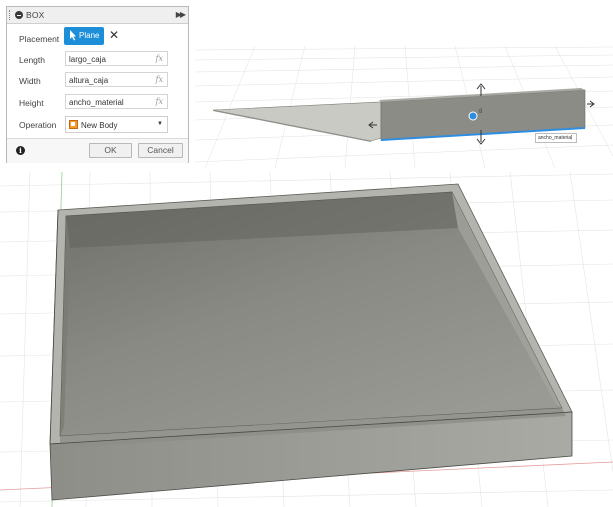 The width and height of the screenshot is (613, 507). What do you see at coordinates (160, 150) in the screenshot?
I see `cancel-button: Cancel` at bounding box center [160, 150].